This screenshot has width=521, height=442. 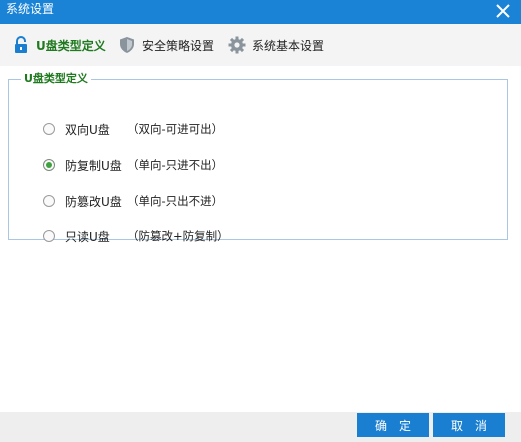 I want to click on option-tamper-proof-usb: 防篡改U盘 （单向-只出不进）, so click(x=133, y=201).